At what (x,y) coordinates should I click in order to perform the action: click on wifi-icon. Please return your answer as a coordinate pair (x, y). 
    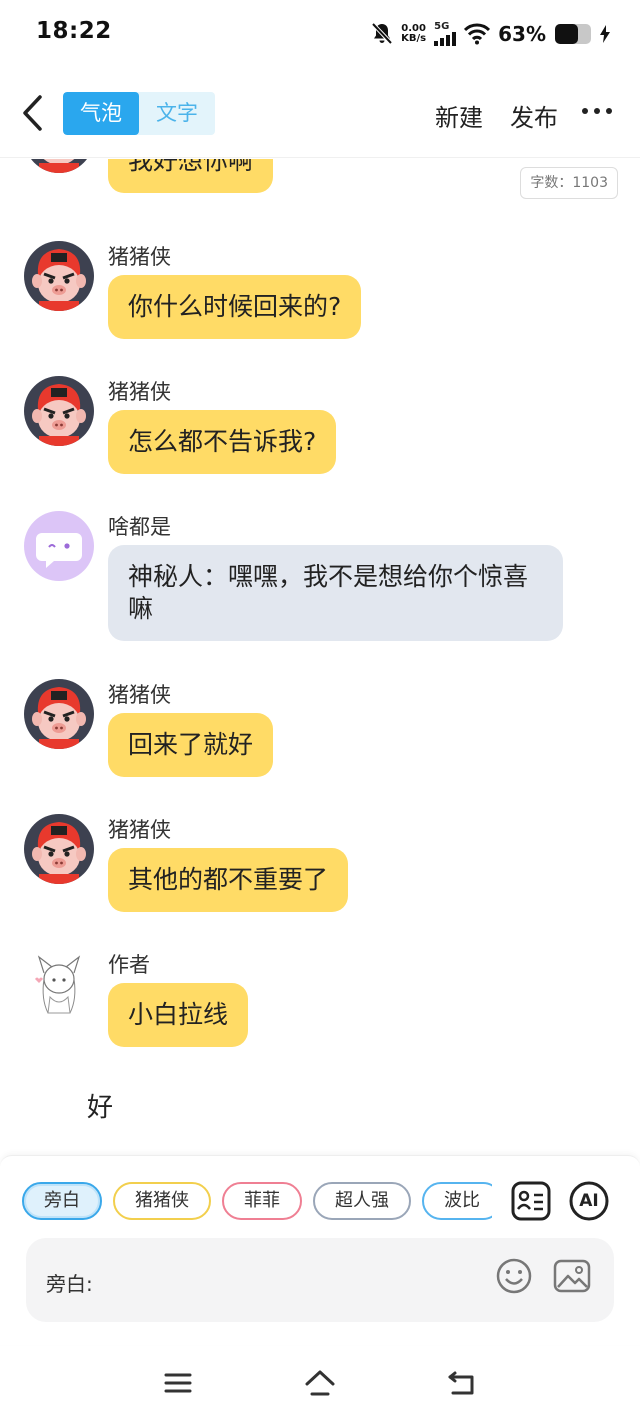
    Looking at the image, I should click on (477, 34).